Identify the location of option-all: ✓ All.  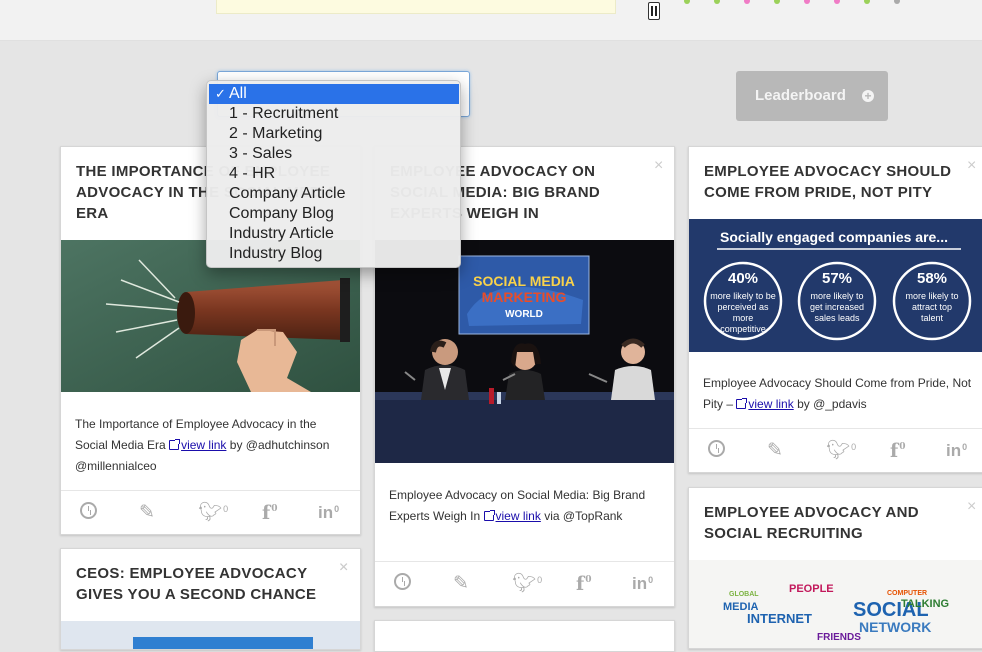
(334, 94).